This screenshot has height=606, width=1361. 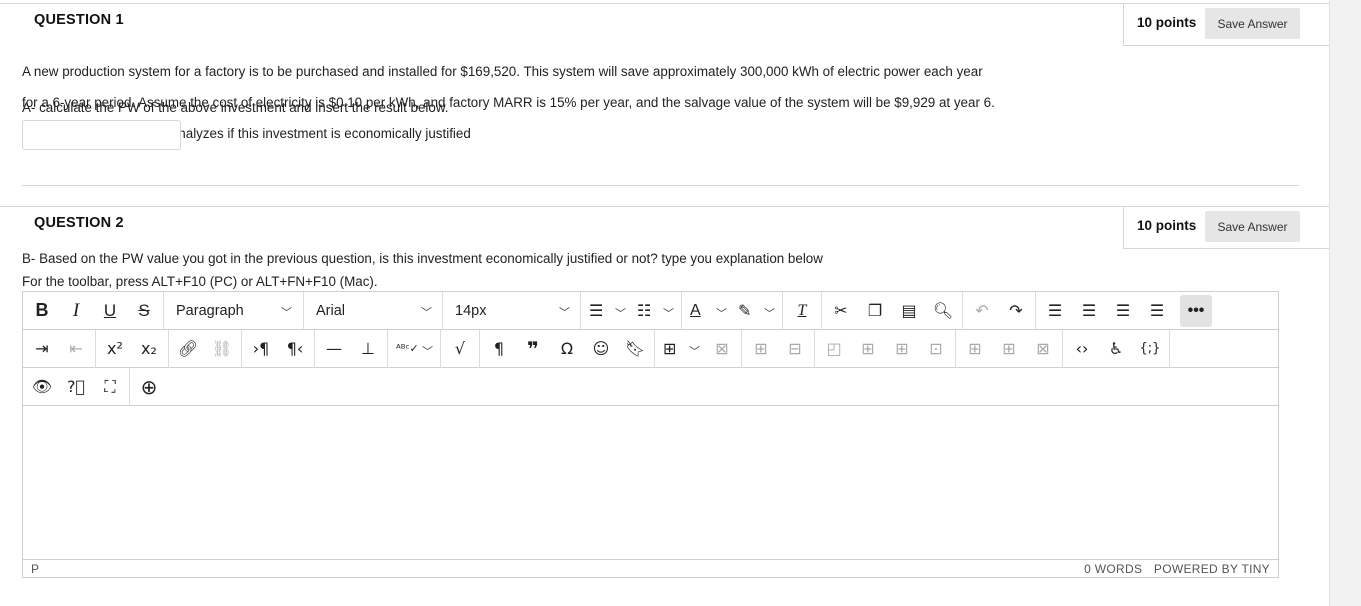 What do you see at coordinates (756, 311) in the screenshot?
I see `highlight-color-icon: ✎ ﹀` at bounding box center [756, 311].